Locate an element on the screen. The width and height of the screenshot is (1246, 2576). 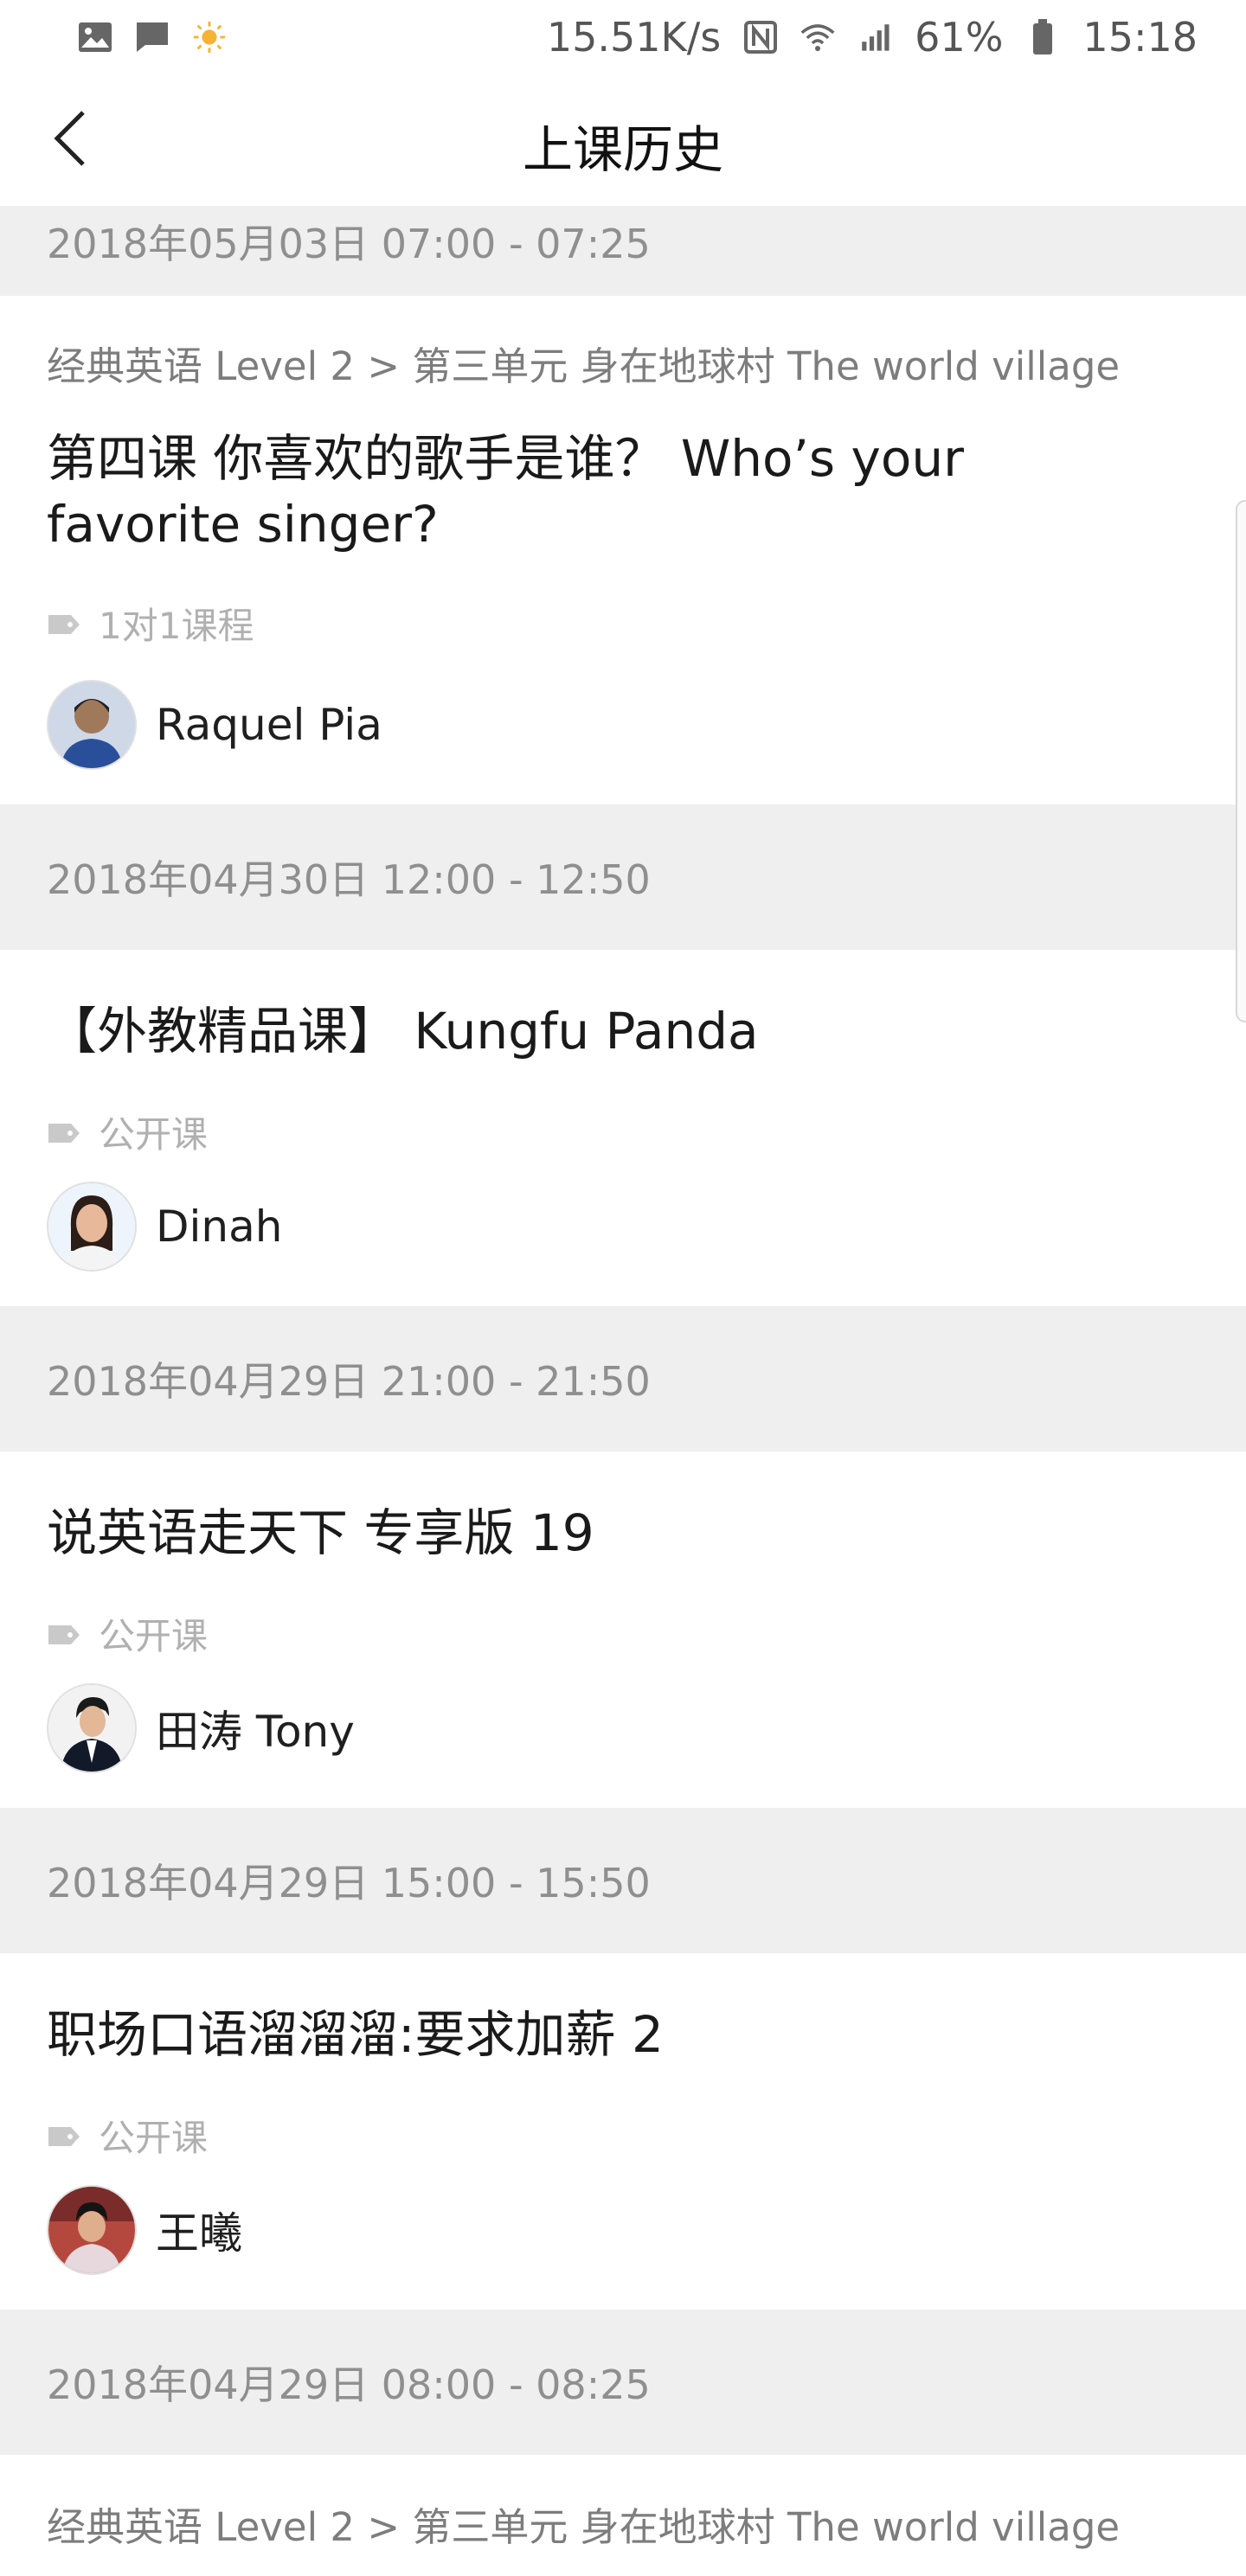
nfc-icon is located at coordinates (761, 37).